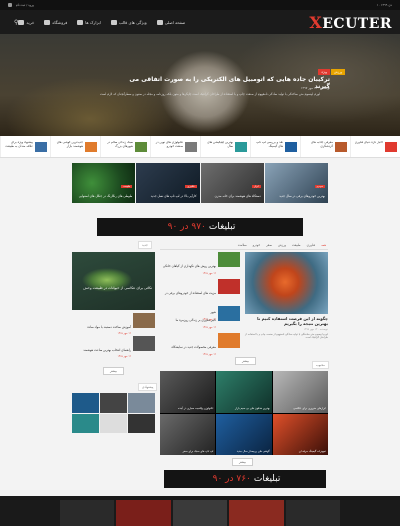 The width and height of the screenshot is (400, 526). I want to click on ticker-item: معرفی جاذبه های گردشگری, so click(325, 146).